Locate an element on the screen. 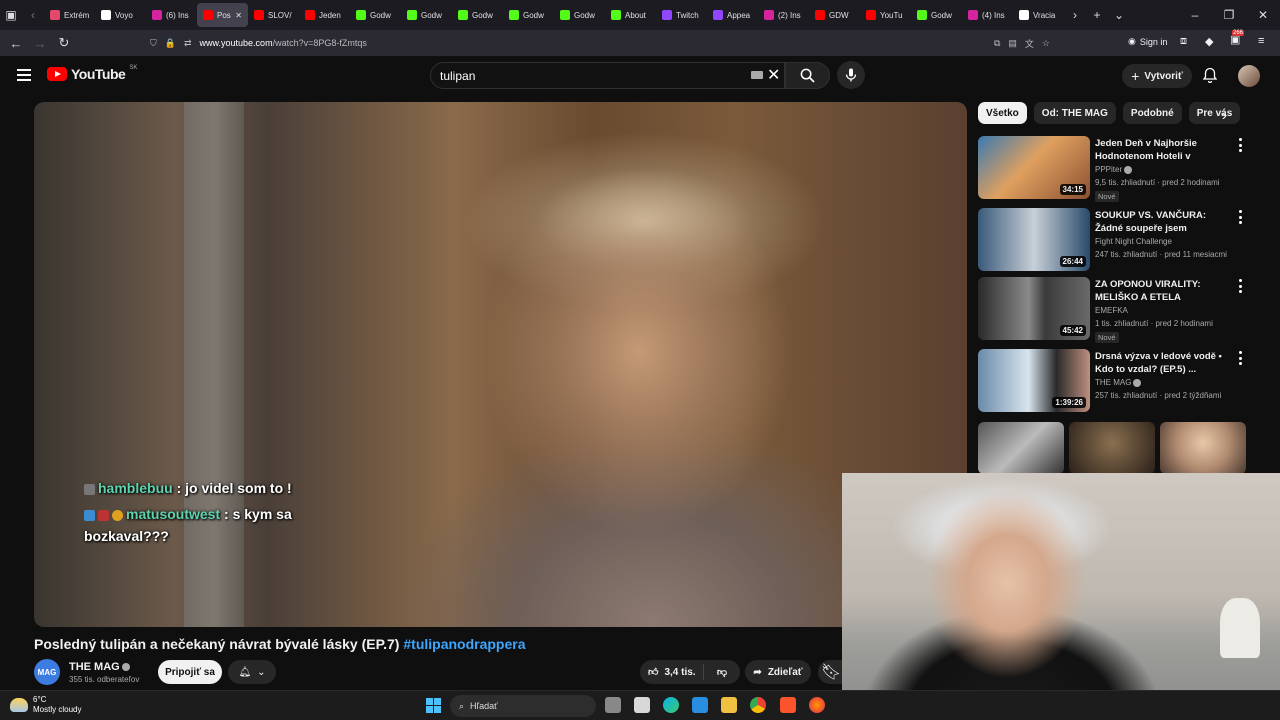 This screenshot has width=1280, height=720. filter-chip: Podobné is located at coordinates (1152, 113).